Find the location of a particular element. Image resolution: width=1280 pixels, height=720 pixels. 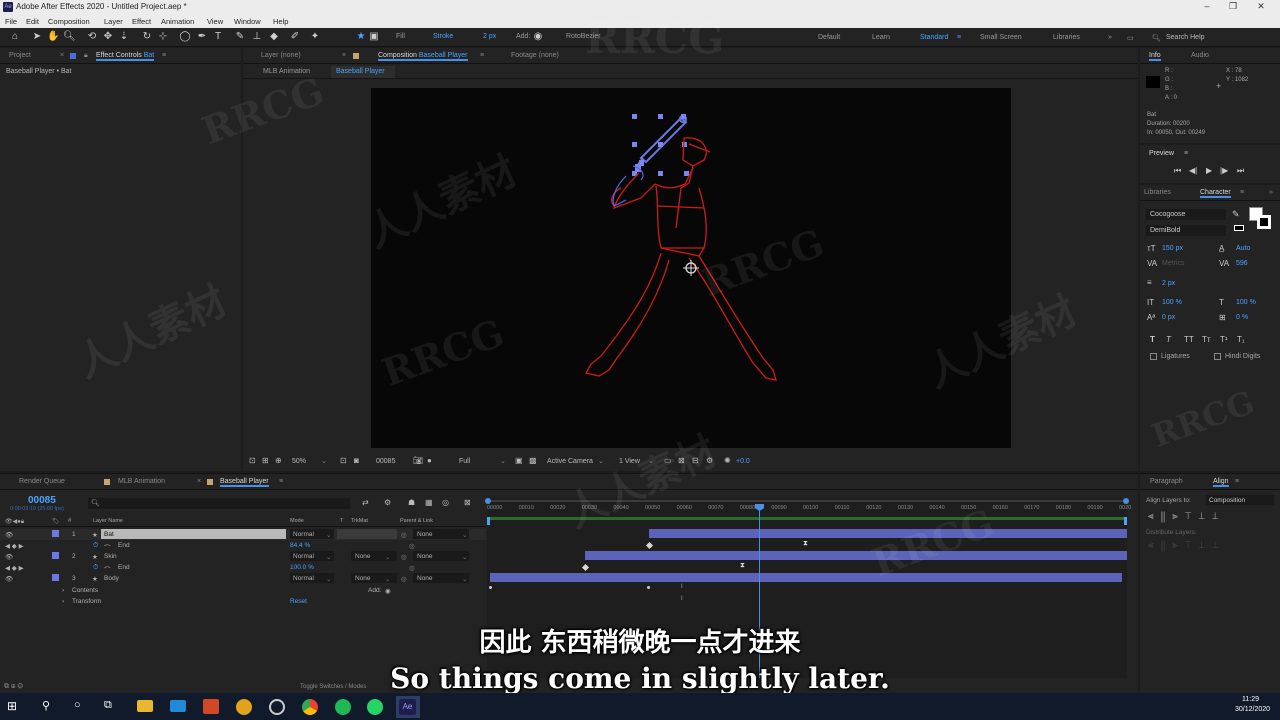

layer-row-body: 👁︎ 3 ★ Body Normal ⌄ None ⌄ ◎ None ⌄ is located at coordinates (243, 578).